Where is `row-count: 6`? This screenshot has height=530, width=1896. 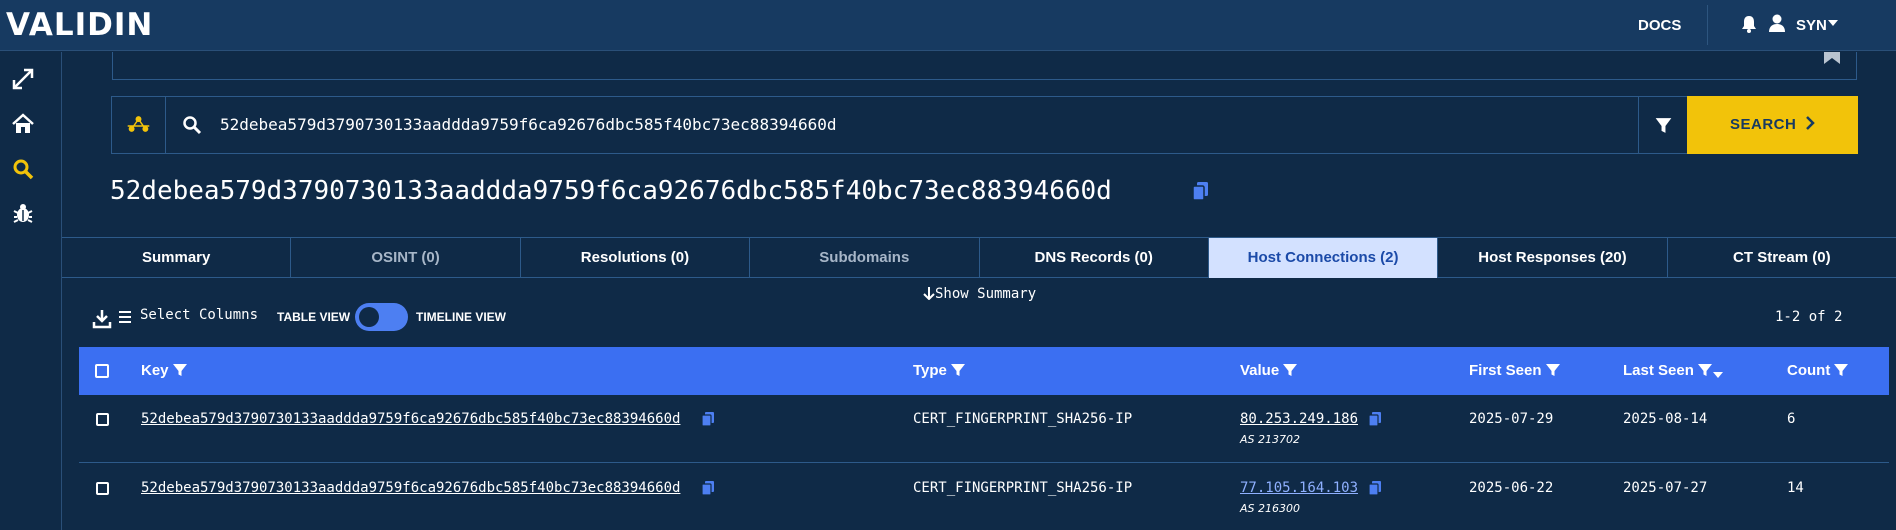
row-count: 6 is located at coordinates (1791, 419).